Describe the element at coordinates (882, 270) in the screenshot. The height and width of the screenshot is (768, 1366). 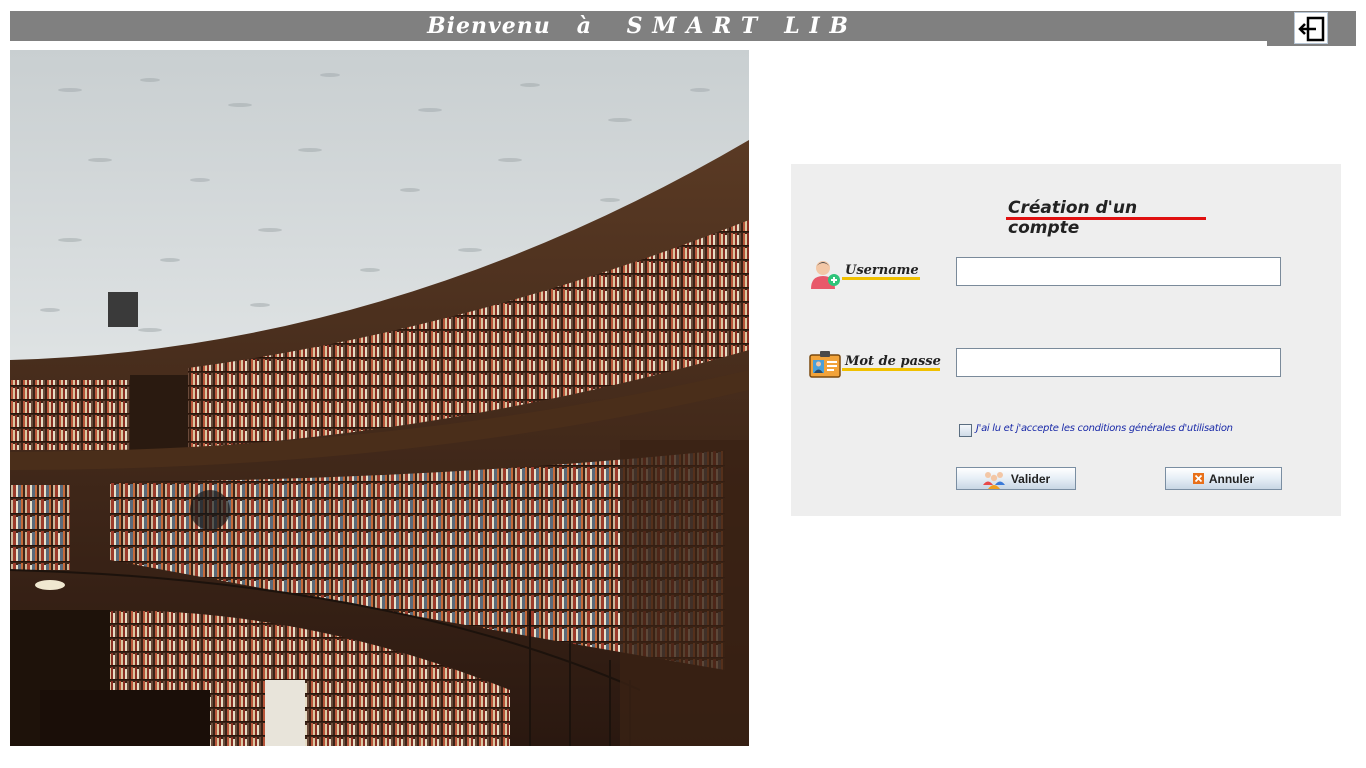
I see `username-label: Username` at that location.